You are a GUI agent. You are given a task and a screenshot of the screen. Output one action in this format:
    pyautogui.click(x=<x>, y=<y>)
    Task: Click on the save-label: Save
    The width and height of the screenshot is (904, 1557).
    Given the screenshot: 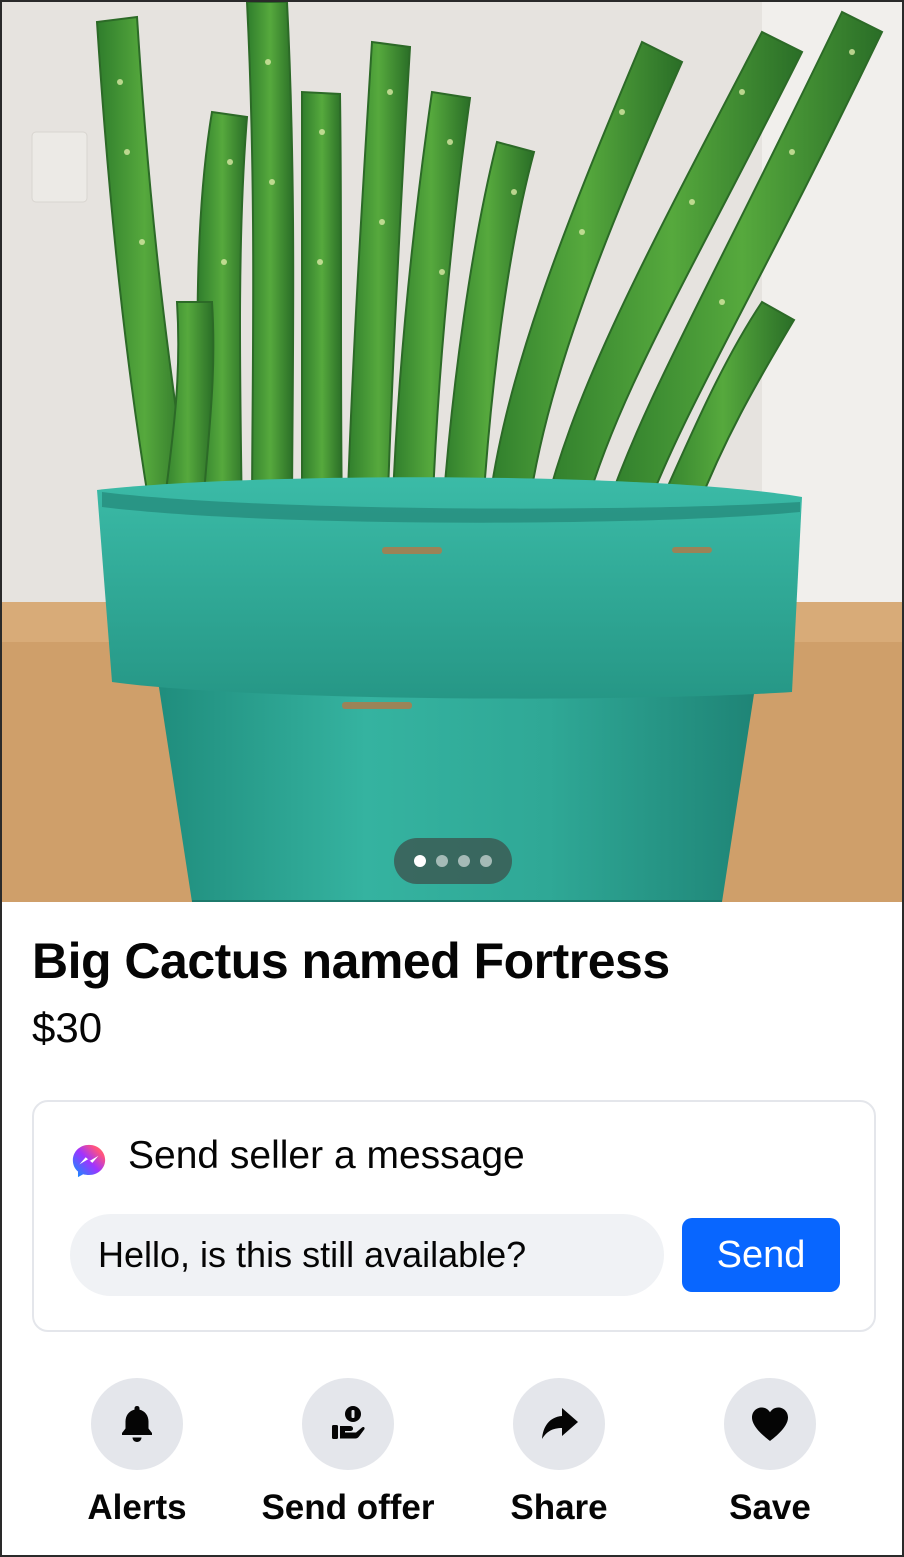 What is the action you would take?
    pyautogui.click(x=770, y=1507)
    